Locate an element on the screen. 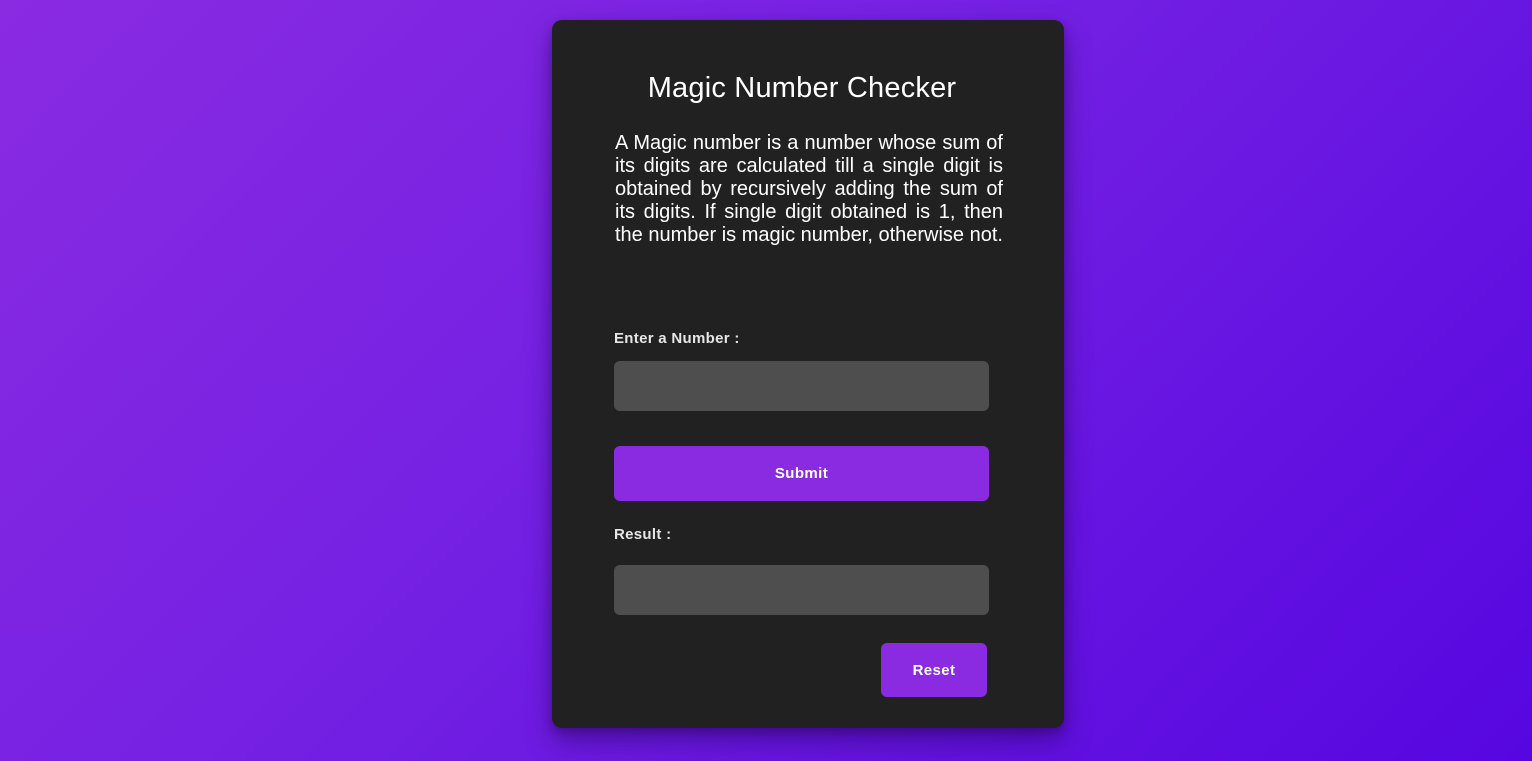  submit-button: Submit is located at coordinates (801, 473).